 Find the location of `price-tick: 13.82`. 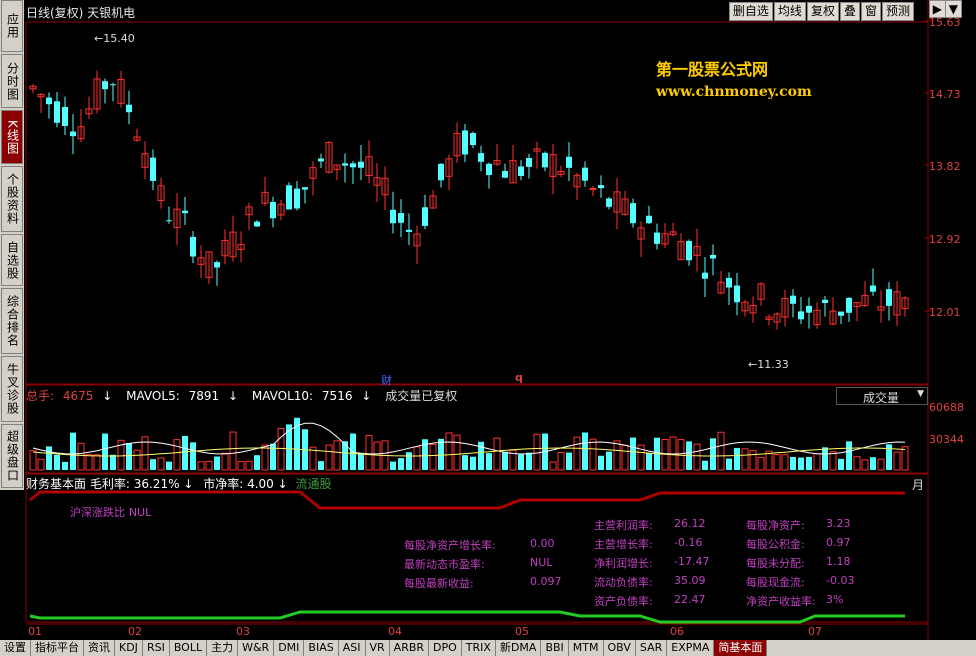

price-tick: 13.82 is located at coordinates (945, 166).